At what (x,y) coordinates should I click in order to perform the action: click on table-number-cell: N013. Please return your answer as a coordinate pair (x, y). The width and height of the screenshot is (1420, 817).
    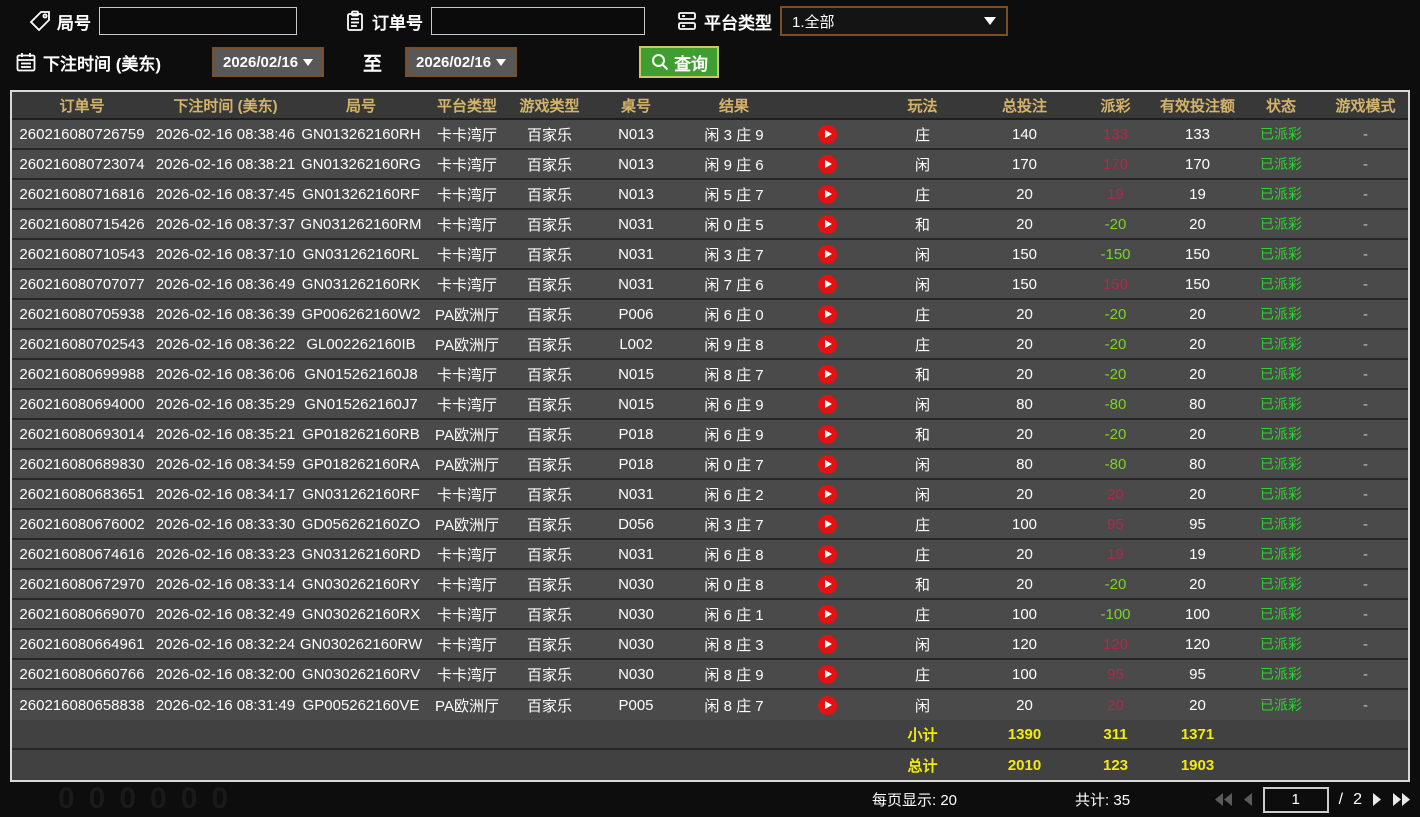
    Looking at the image, I should click on (636, 164).